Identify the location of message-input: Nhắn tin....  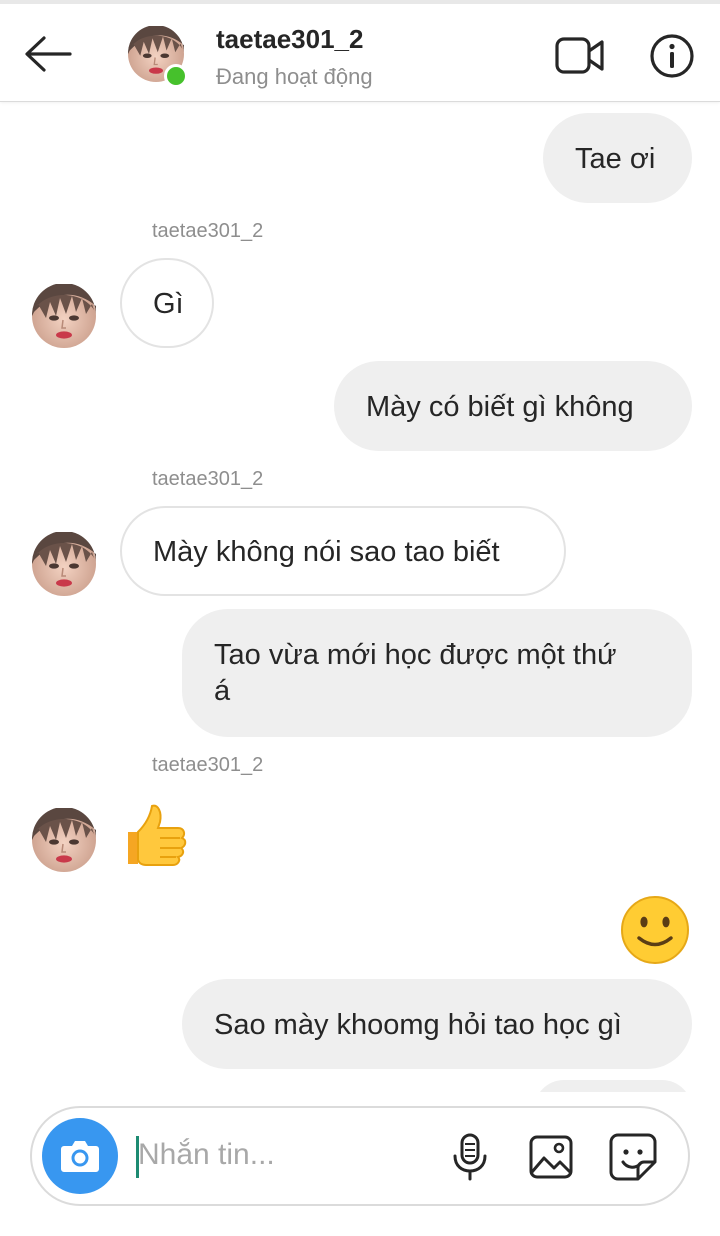
(206, 1155).